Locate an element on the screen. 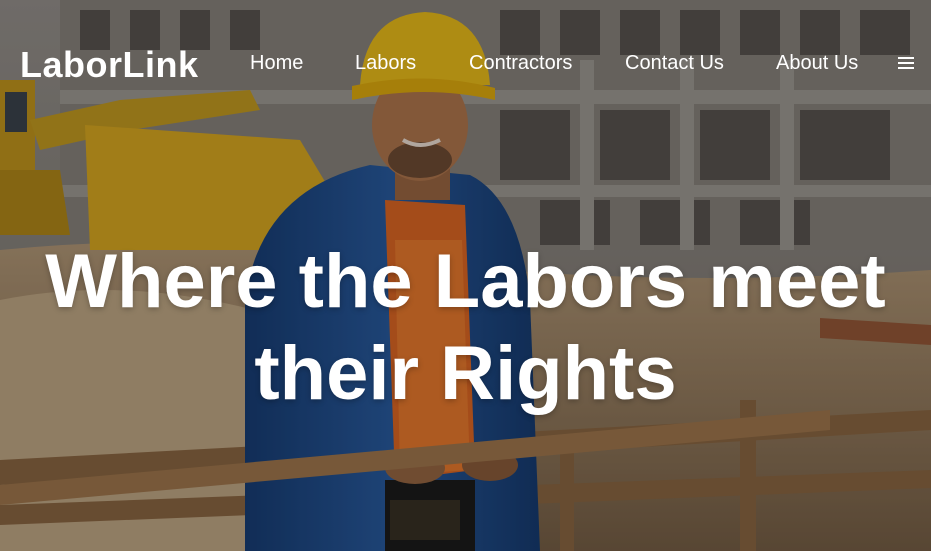 The height and width of the screenshot is (551, 931). nav-link-home: Home is located at coordinates (276, 63).